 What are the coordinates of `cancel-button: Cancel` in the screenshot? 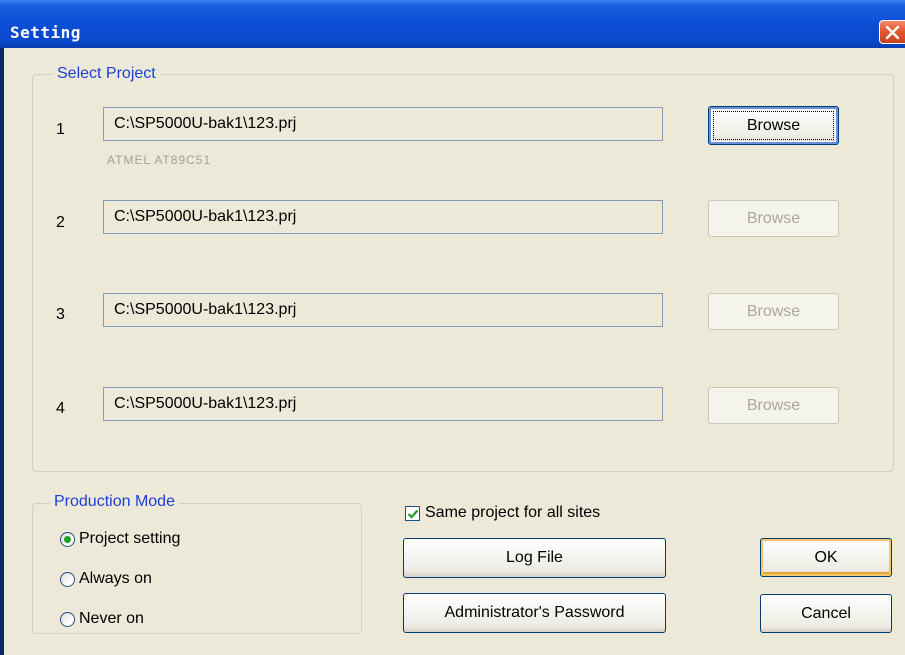 It's located at (826, 613).